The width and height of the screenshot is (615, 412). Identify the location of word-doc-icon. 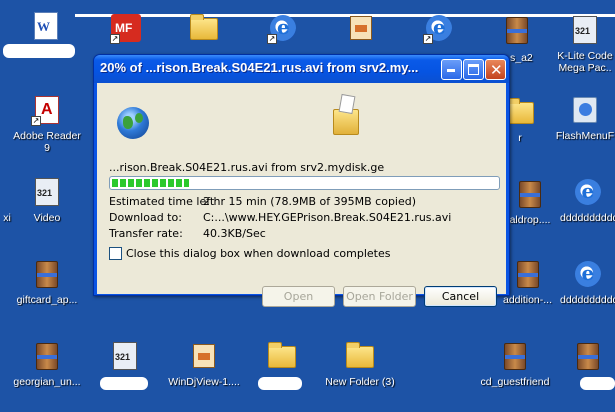
(46, 26).